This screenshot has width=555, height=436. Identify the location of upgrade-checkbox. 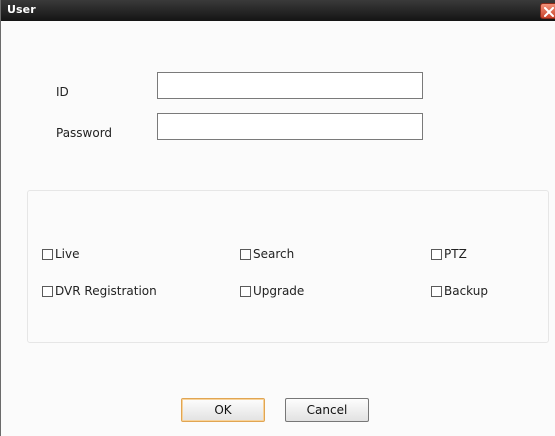
(245, 291).